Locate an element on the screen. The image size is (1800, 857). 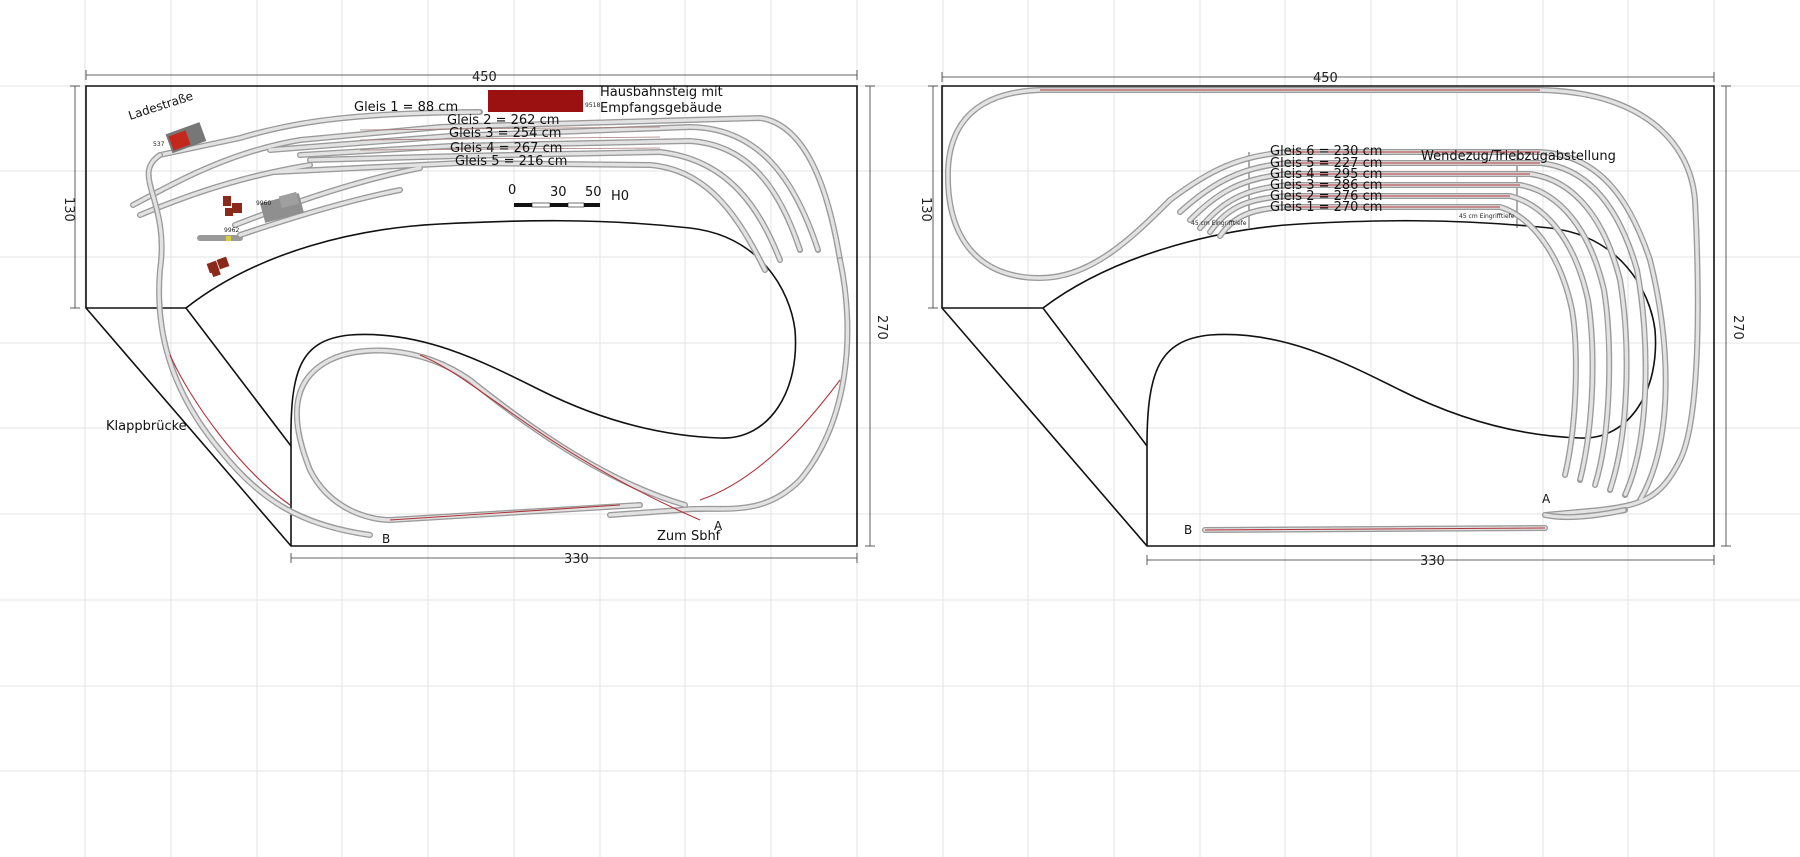
label-9960: 9960 is located at coordinates (263, 203).